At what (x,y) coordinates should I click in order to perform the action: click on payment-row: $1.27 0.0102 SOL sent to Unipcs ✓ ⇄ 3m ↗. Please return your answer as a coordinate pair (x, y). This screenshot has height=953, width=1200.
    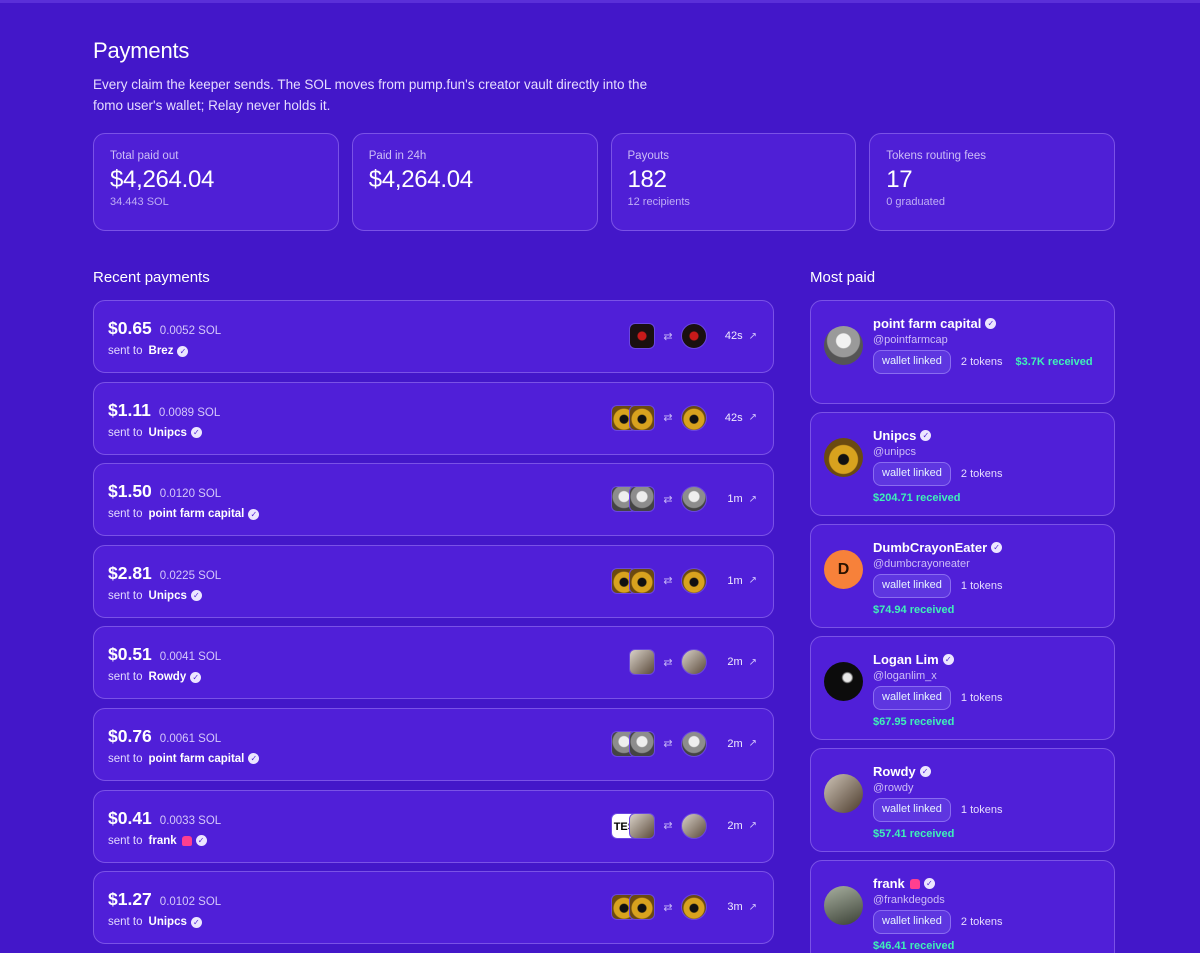
    Looking at the image, I should click on (433, 908).